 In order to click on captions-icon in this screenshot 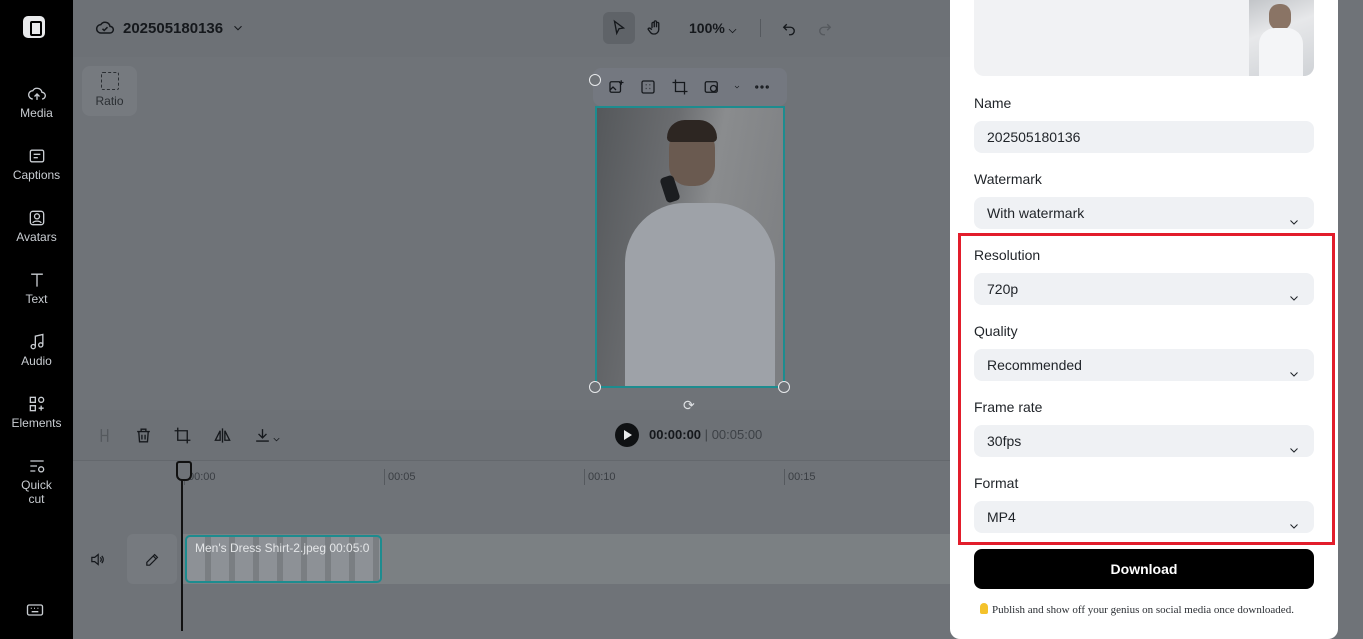, I will do `click(36, 156)`.